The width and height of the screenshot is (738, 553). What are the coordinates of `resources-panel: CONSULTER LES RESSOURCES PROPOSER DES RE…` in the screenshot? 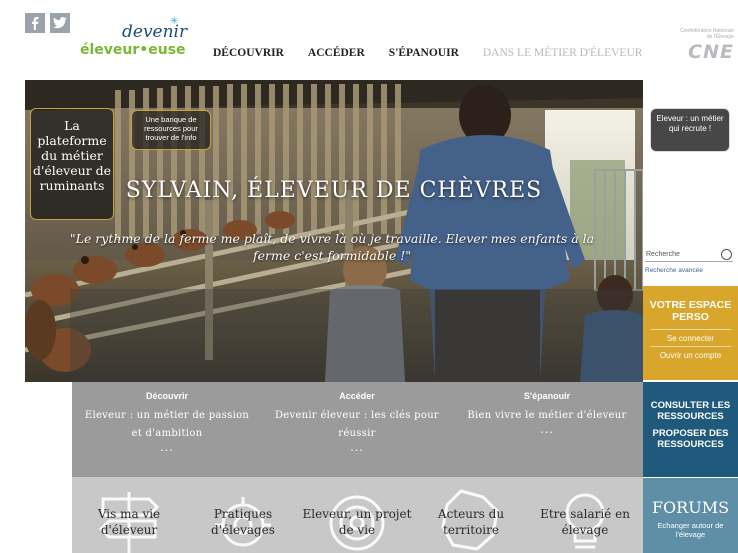 It's located at (690, 429).